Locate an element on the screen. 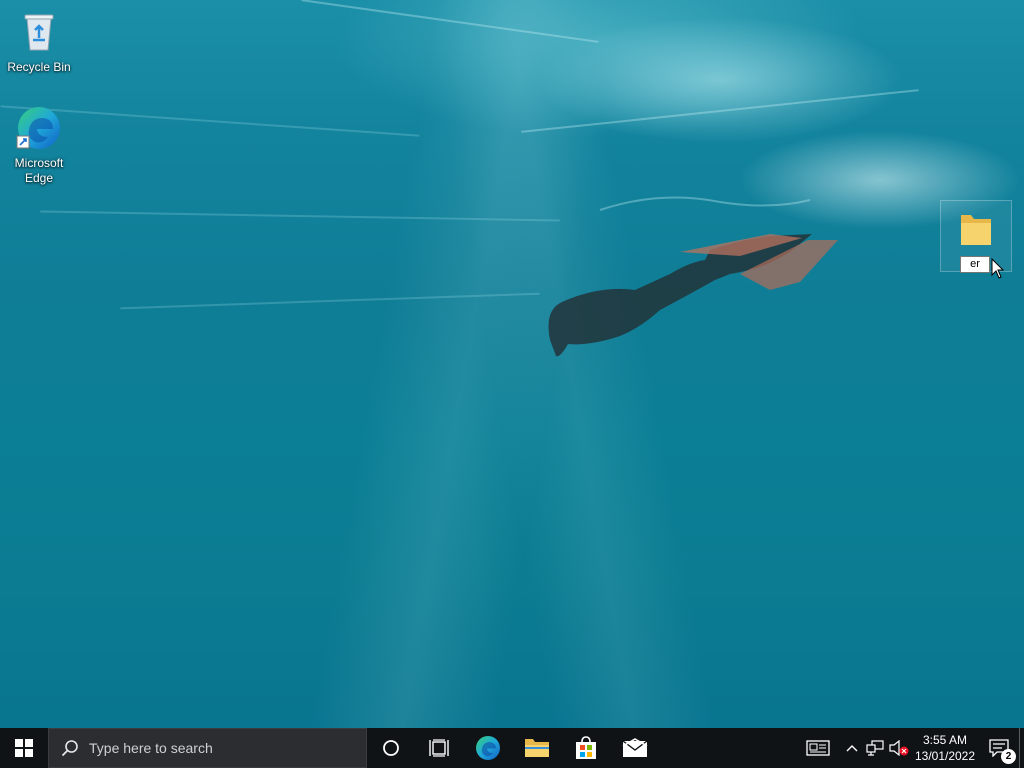 This screenshot has height=768, width=1024. task-view-icon is located at coordinates (439, 748).